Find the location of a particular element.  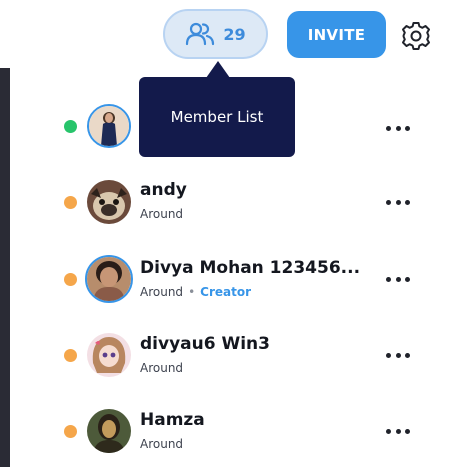

member-row: andy Around is located at coordinates (233, 202).